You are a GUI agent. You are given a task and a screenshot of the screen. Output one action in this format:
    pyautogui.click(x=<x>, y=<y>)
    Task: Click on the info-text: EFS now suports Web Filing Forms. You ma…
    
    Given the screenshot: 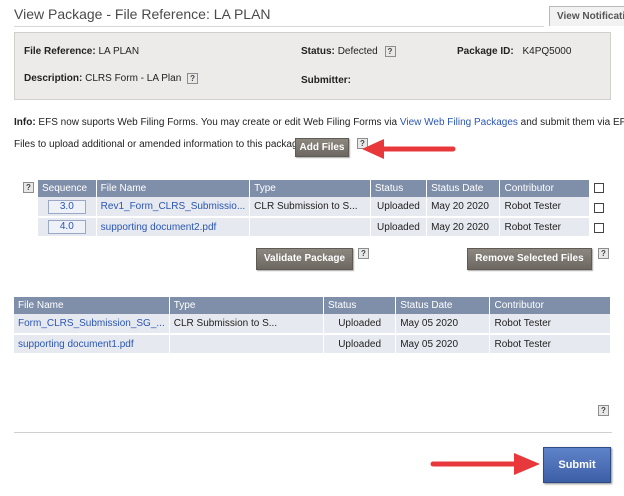 What is the action you would take?
    pyautogui.click(x=218, y=122)
    